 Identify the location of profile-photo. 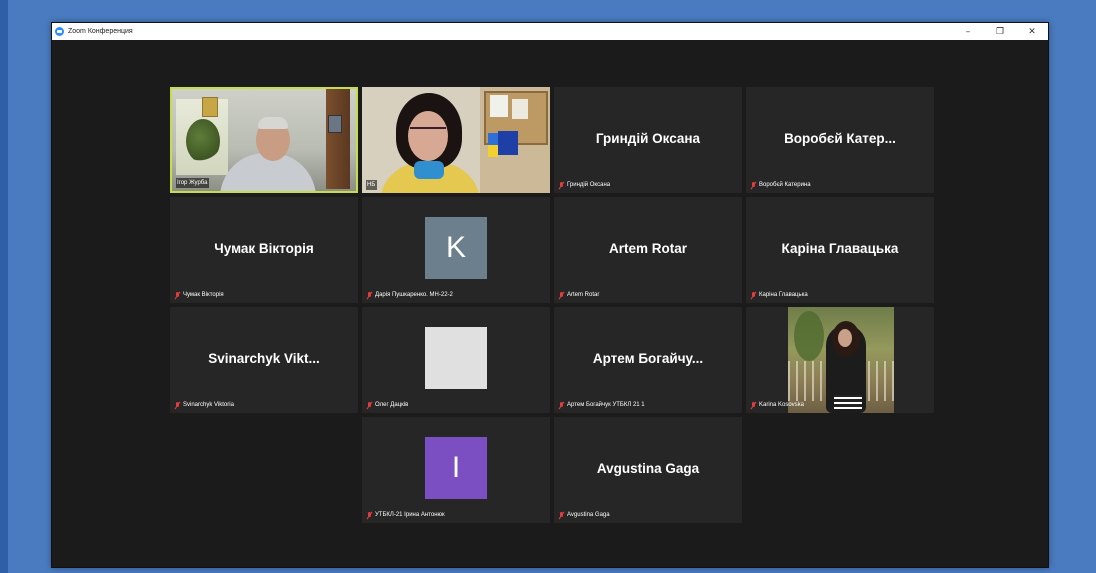
(841, 360).